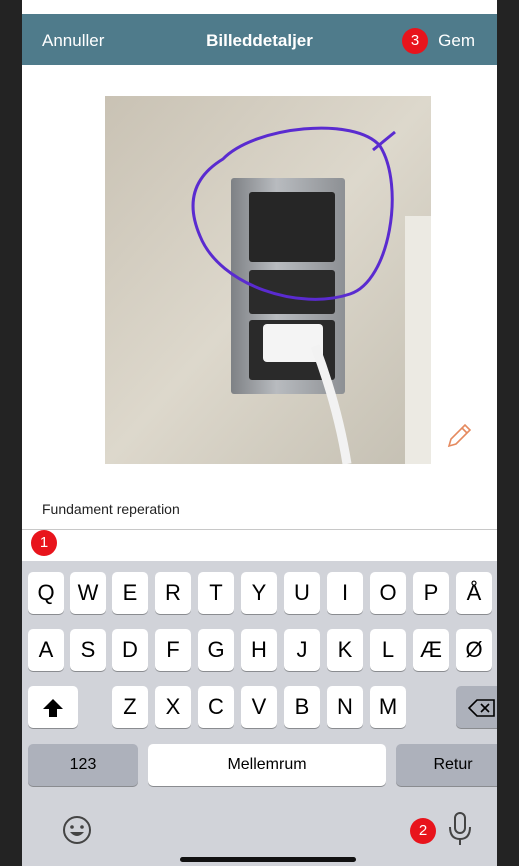 The width and height of the screenshot is (519, 866). What do you see at coordinates (259, 593) in the screenshot?
I see `key-y: Y` at bounding box center [259, 593].